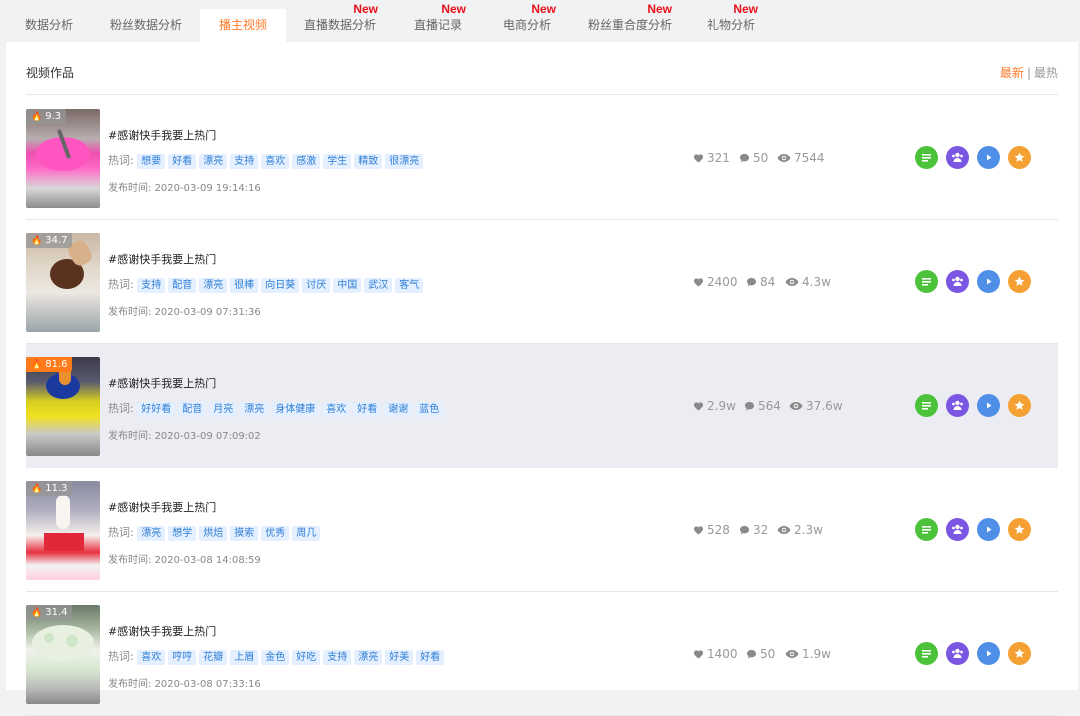 The width and height of the screenshot is (1080, 716). Describe the element at coordinates (347, 285) in the screenshot. I see `hot-word-tag: 中国` at that location.